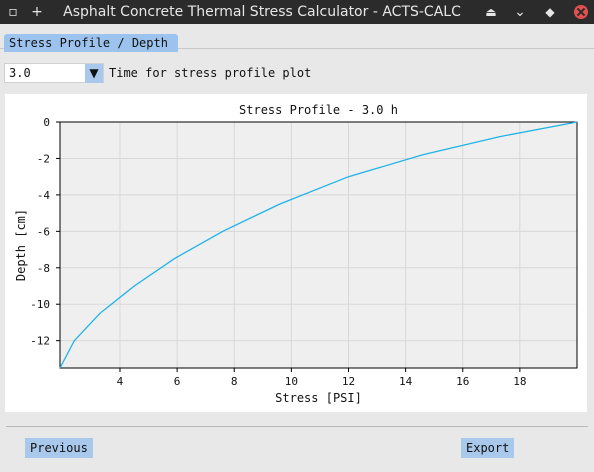  I want to click on close-icon, so click(581, 12).